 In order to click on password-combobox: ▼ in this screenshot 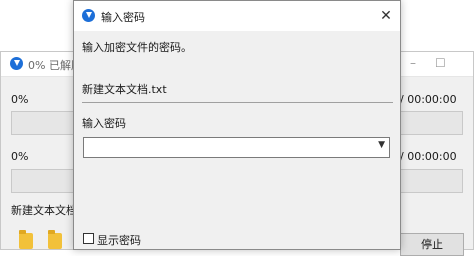, I will do `click(236, 147)`.